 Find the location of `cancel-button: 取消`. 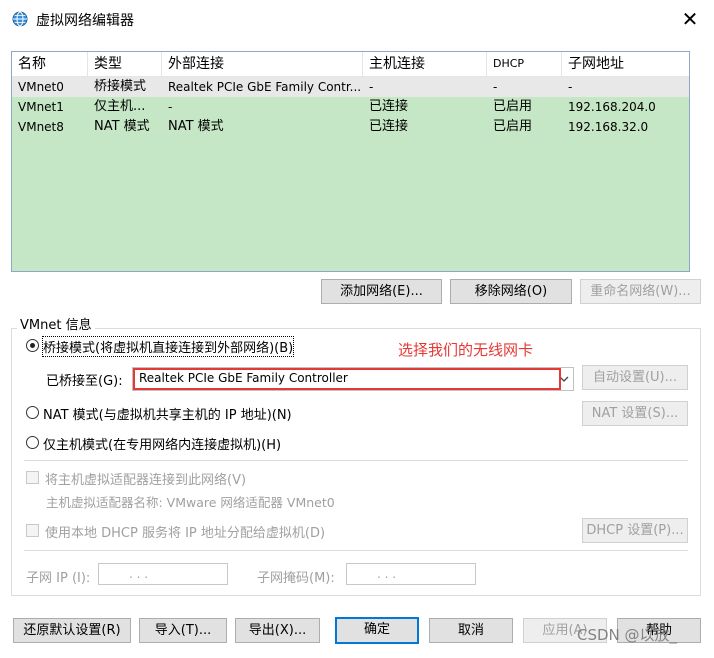

cancel-button: 取消 is located at coordinates (471, 630).